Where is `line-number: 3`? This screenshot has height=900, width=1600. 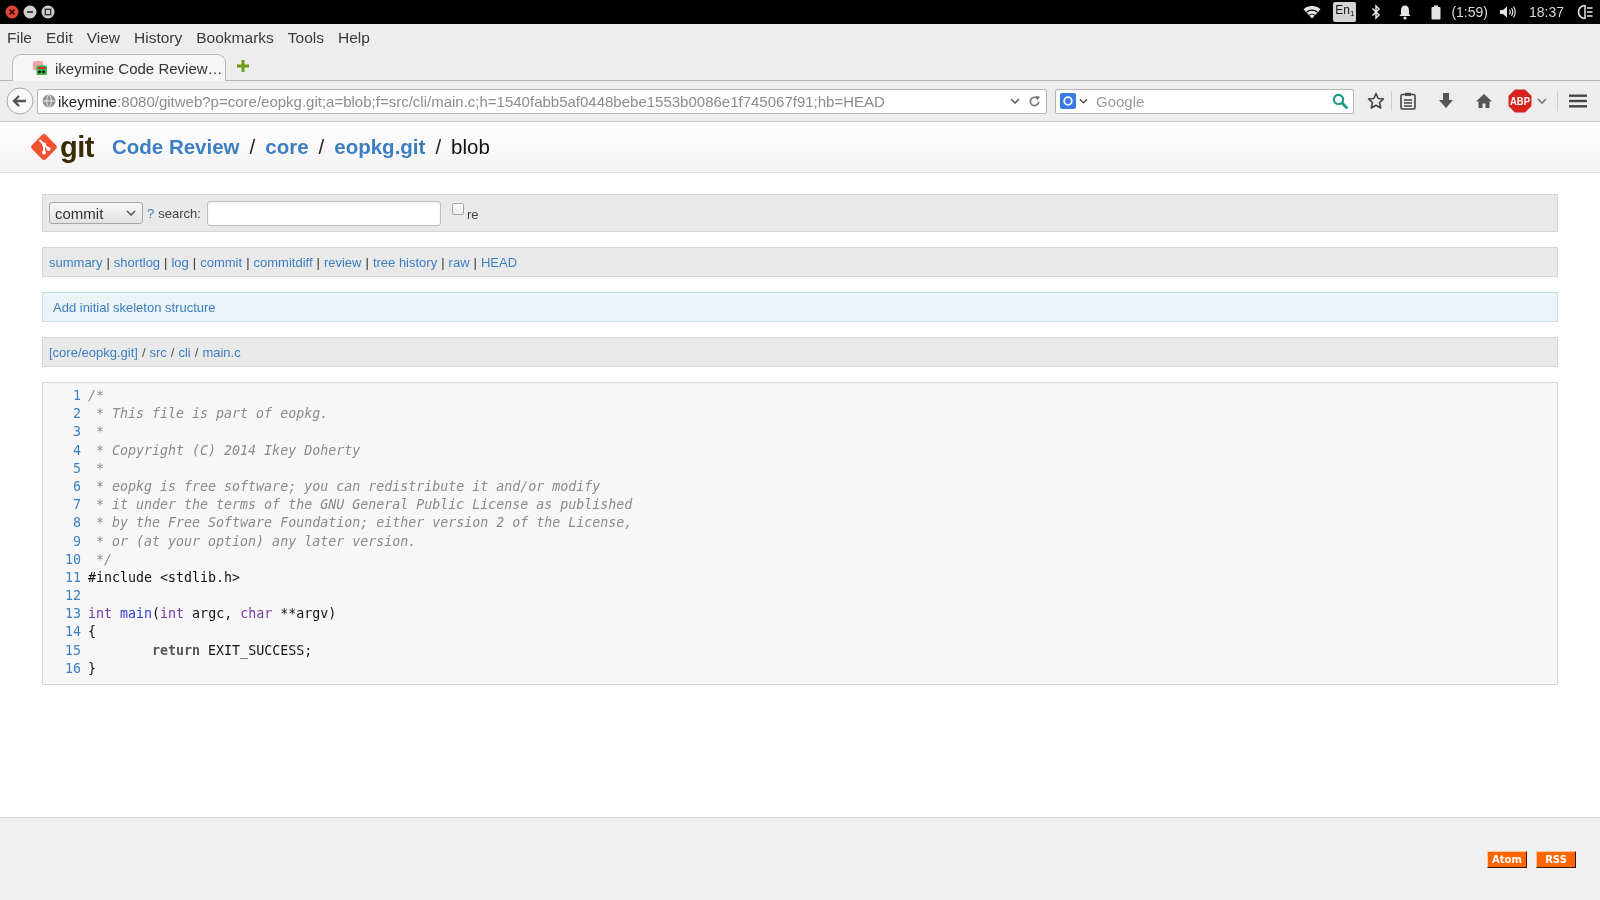
line-number: 3 is located at coordinates (76, 432).